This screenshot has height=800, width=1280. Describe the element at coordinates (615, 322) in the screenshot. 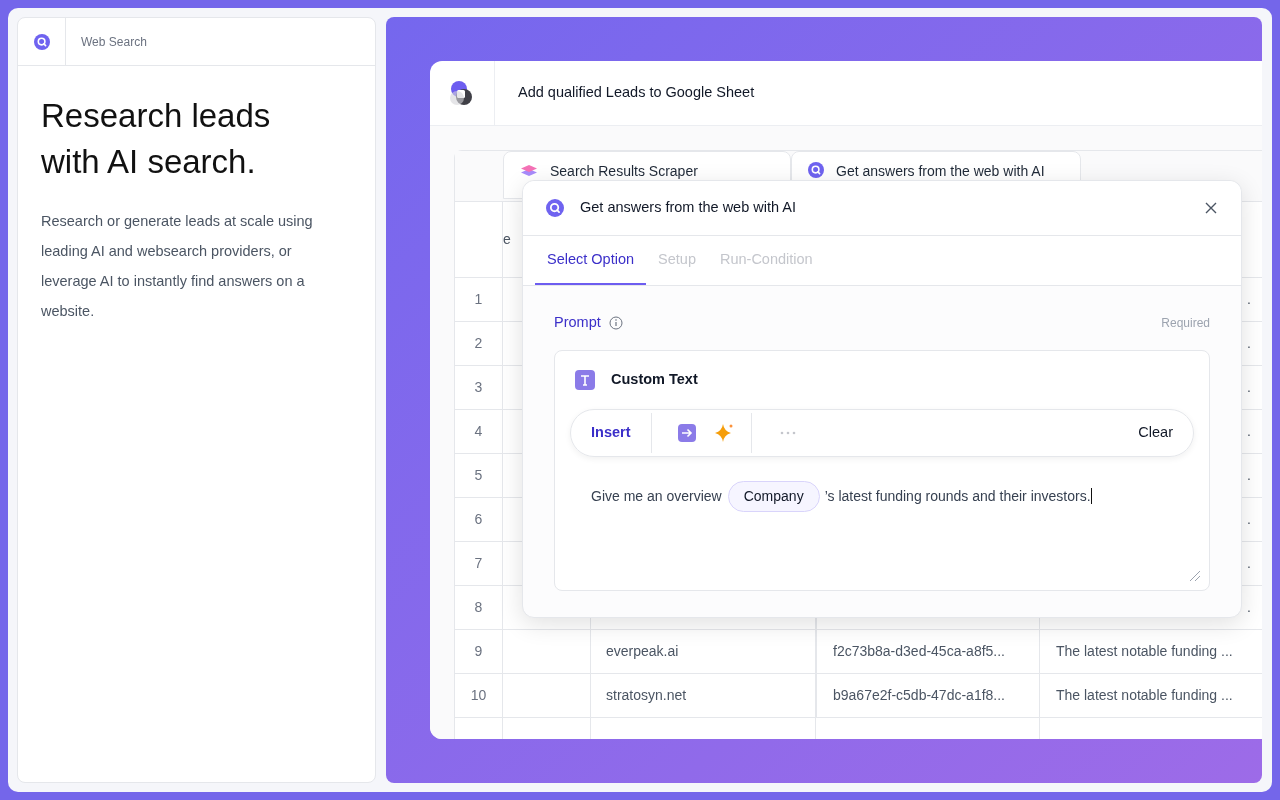

I see `info-icon` at that location.